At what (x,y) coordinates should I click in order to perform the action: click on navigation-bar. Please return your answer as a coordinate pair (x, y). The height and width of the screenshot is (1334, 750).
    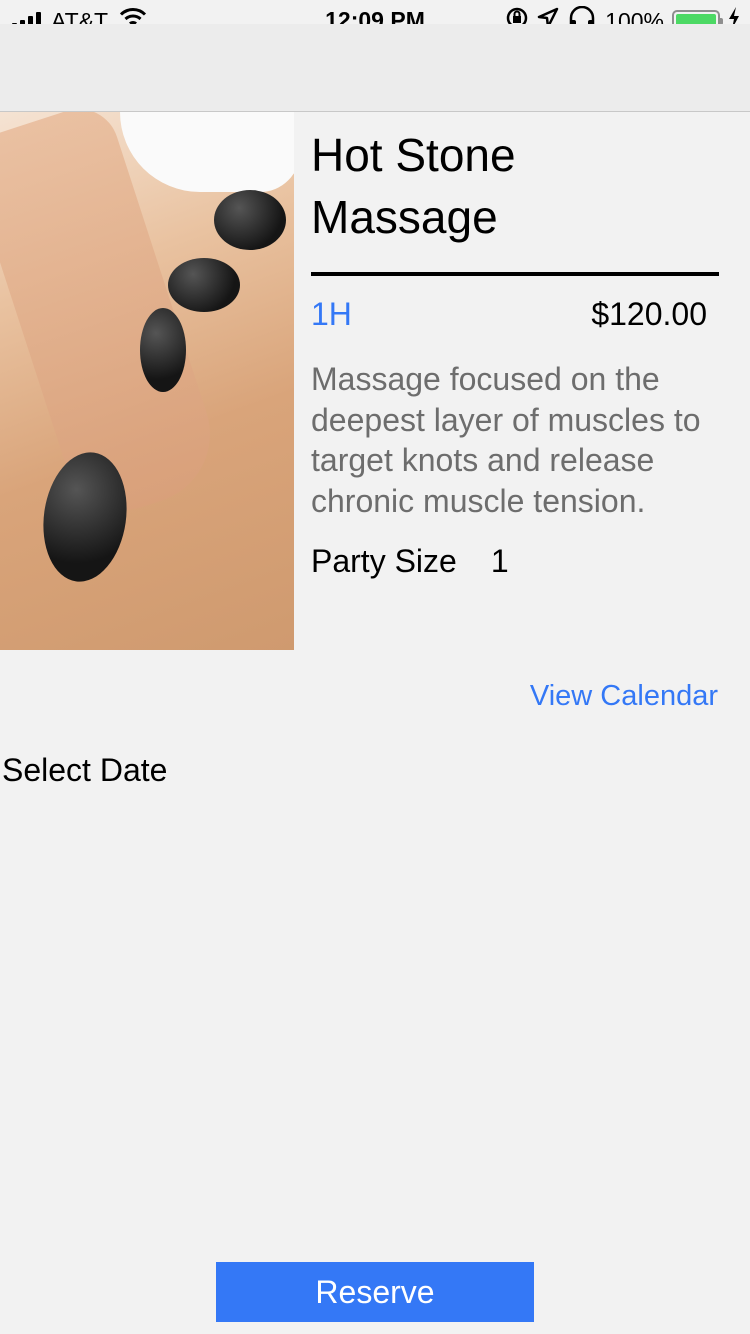
    Looking at the image, I should click on (375, 68).